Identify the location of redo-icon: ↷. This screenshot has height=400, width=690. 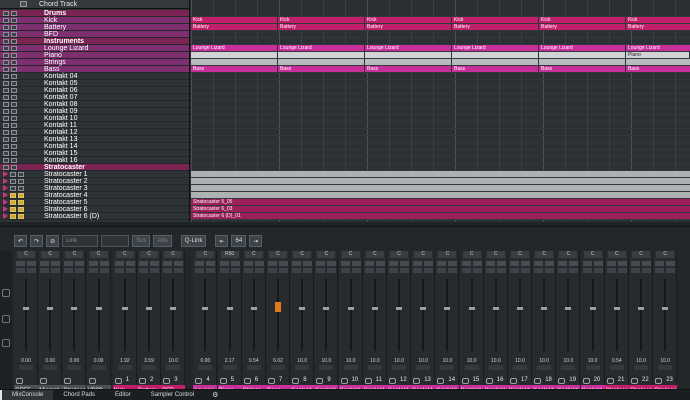
(37, 241).